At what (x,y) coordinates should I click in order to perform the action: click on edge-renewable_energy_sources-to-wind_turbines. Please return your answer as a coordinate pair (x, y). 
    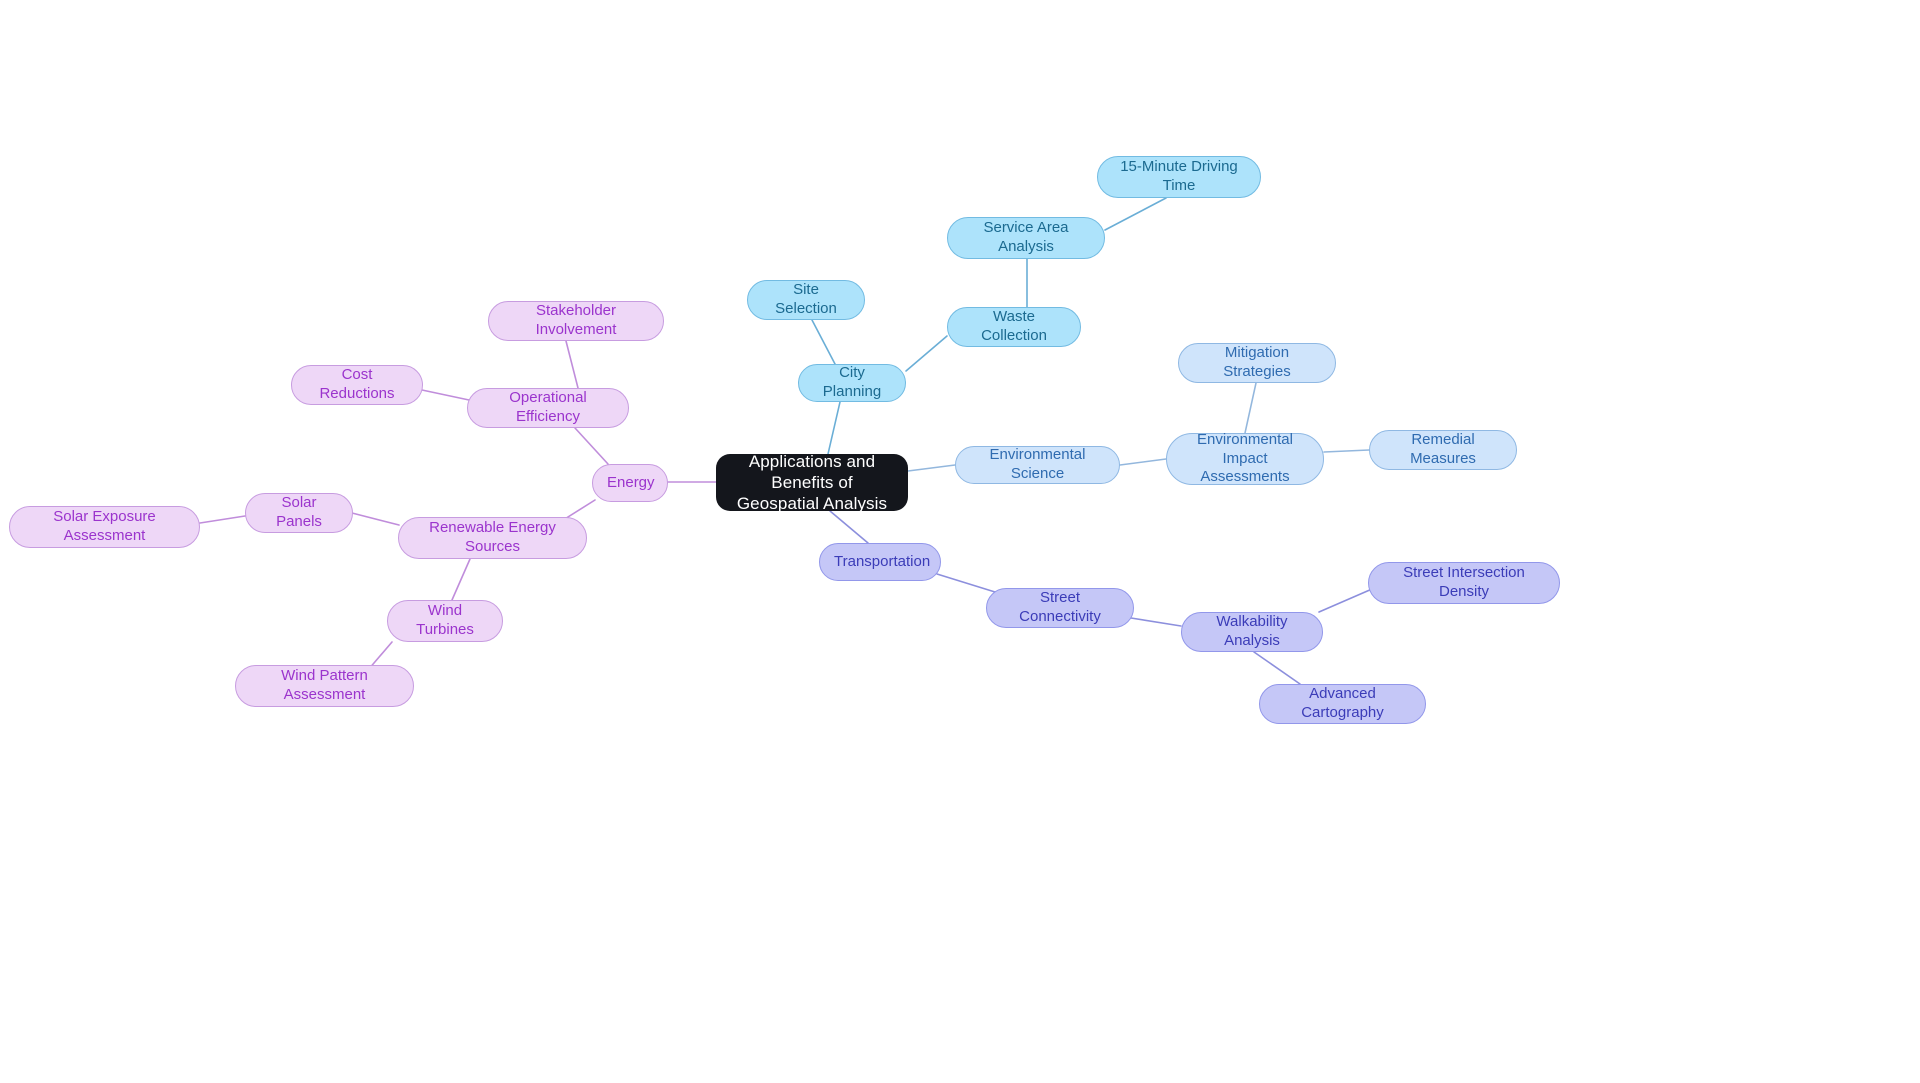
    Looking at the image, I should click on (461, 579).